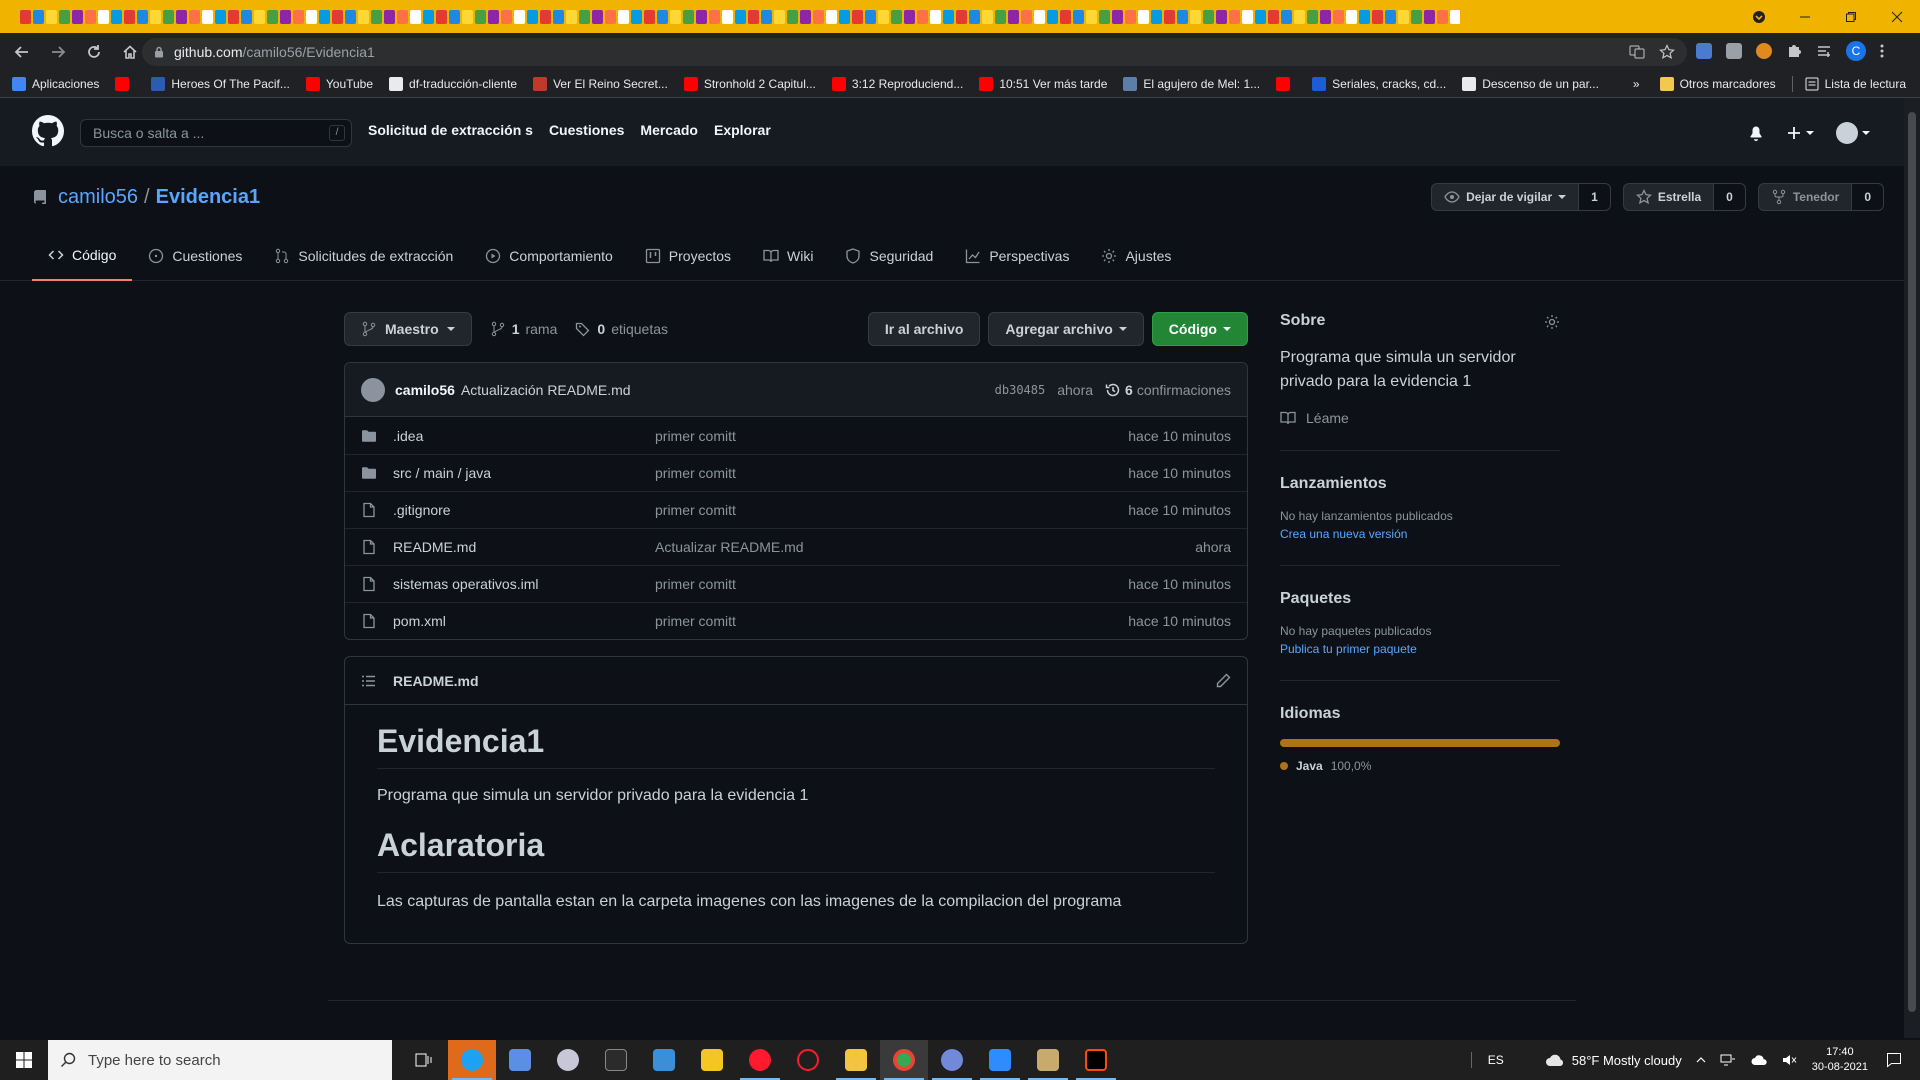  I want to click on github-nav-item: Cuestiones, so click(586, 130).